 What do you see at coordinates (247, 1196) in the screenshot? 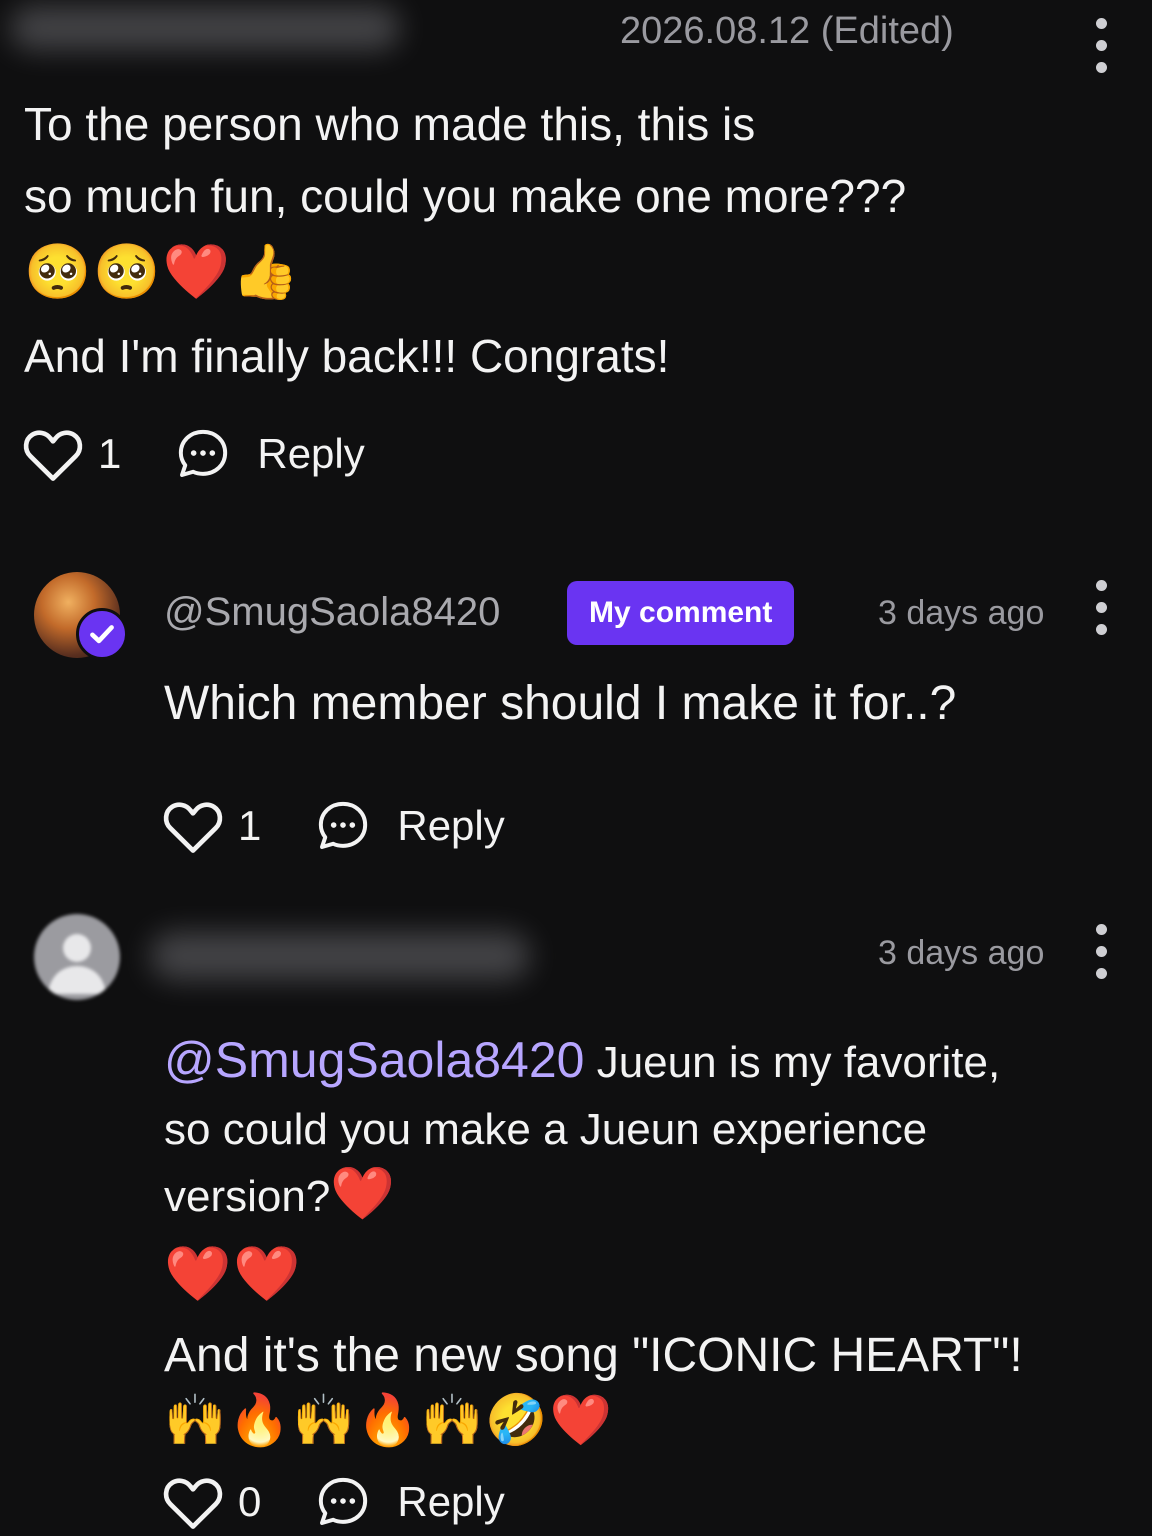
I see `comment-text: version?` at bounding box center [247, 1196].